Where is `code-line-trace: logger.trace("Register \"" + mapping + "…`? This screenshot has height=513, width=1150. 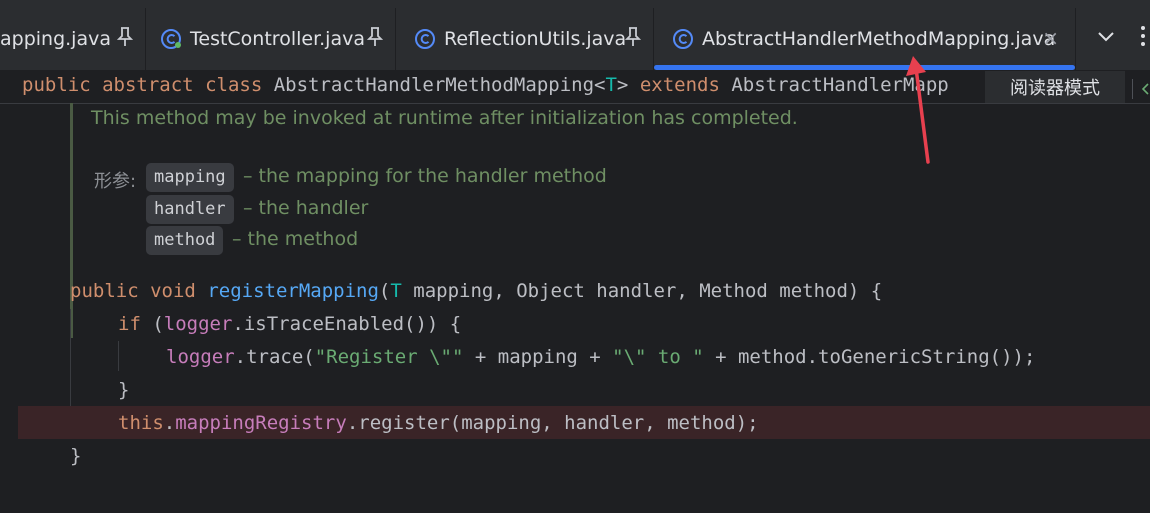 code-line-trace: logger.trace("Register \"" + mapping + "… is located at coordinates (600, 357).